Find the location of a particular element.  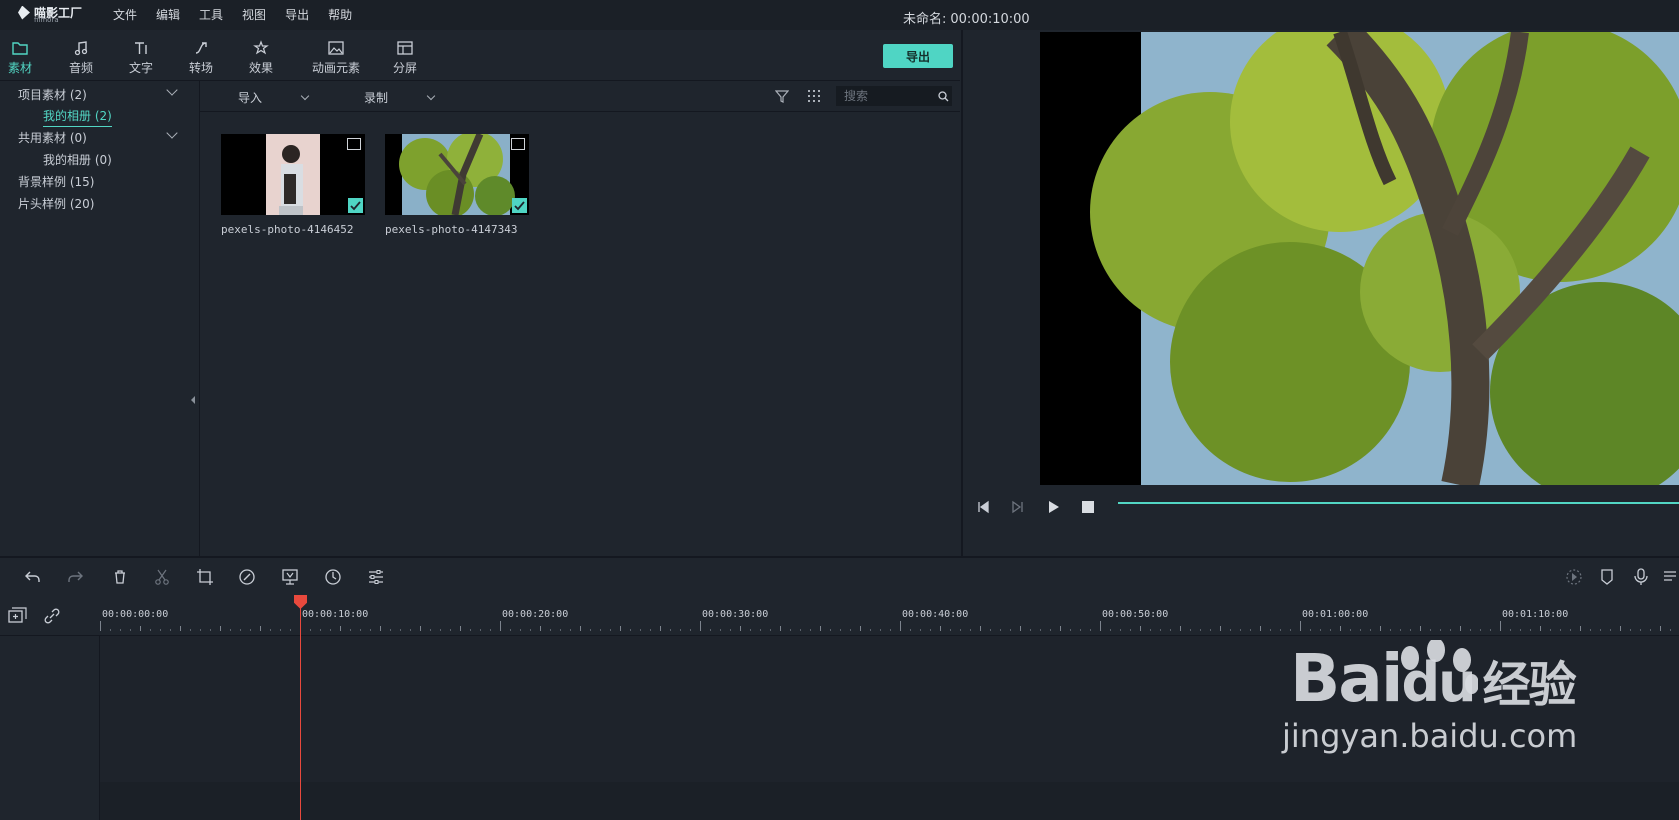

effects-icon is located at coordinates (261, 47).